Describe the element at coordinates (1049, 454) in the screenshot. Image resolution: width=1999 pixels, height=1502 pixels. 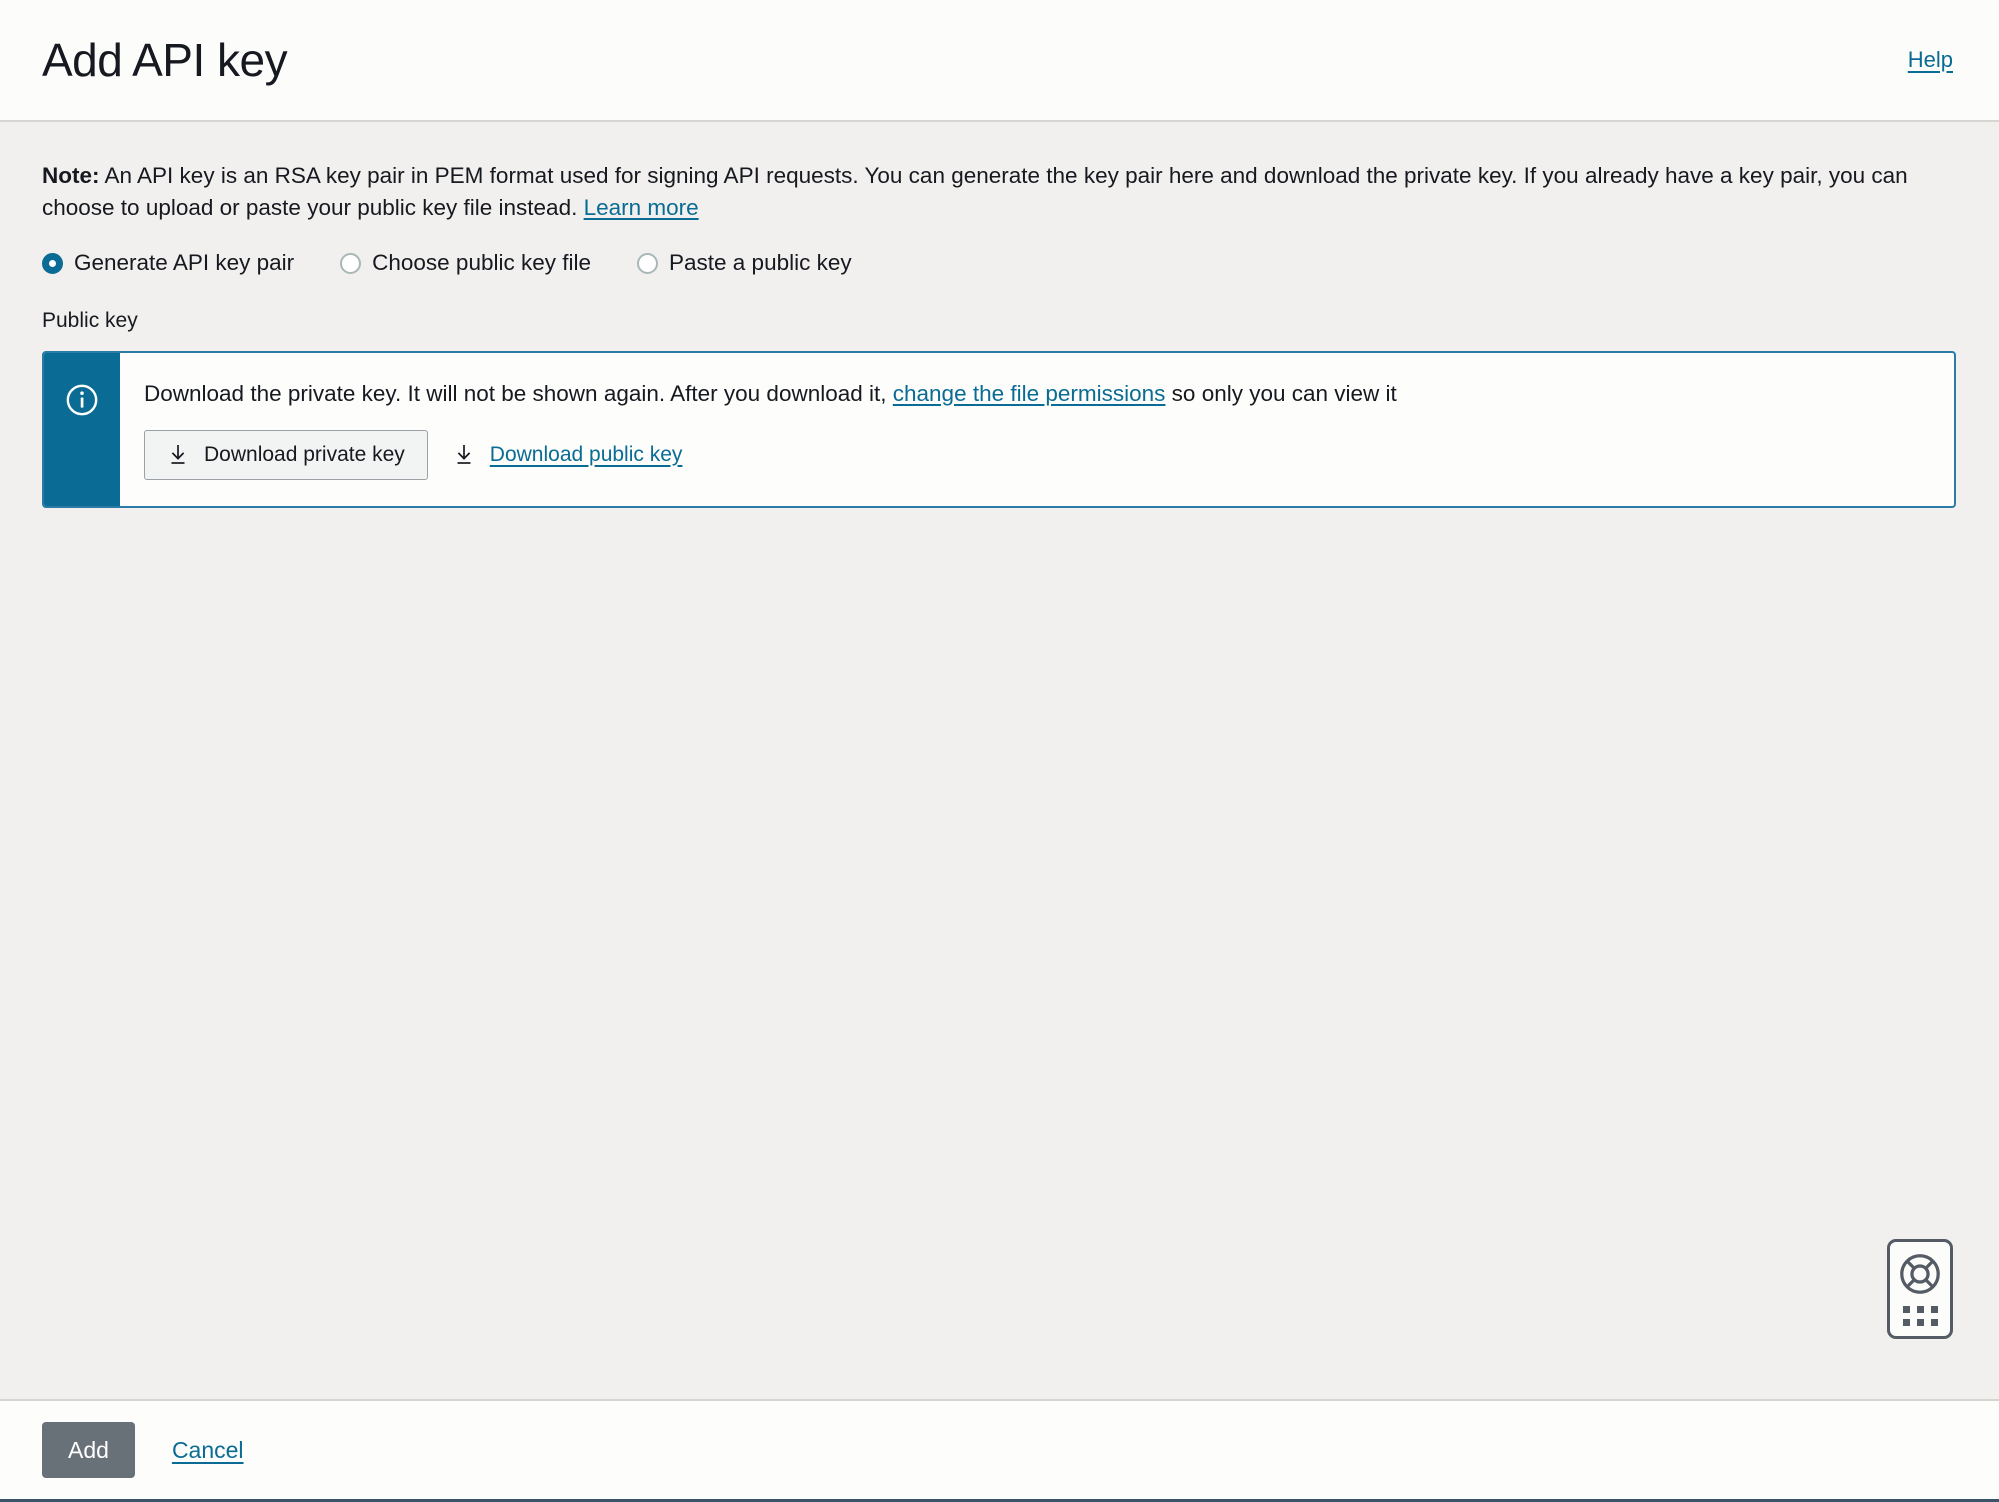
I see `alert-actions: Download private key Download public key` at that location.